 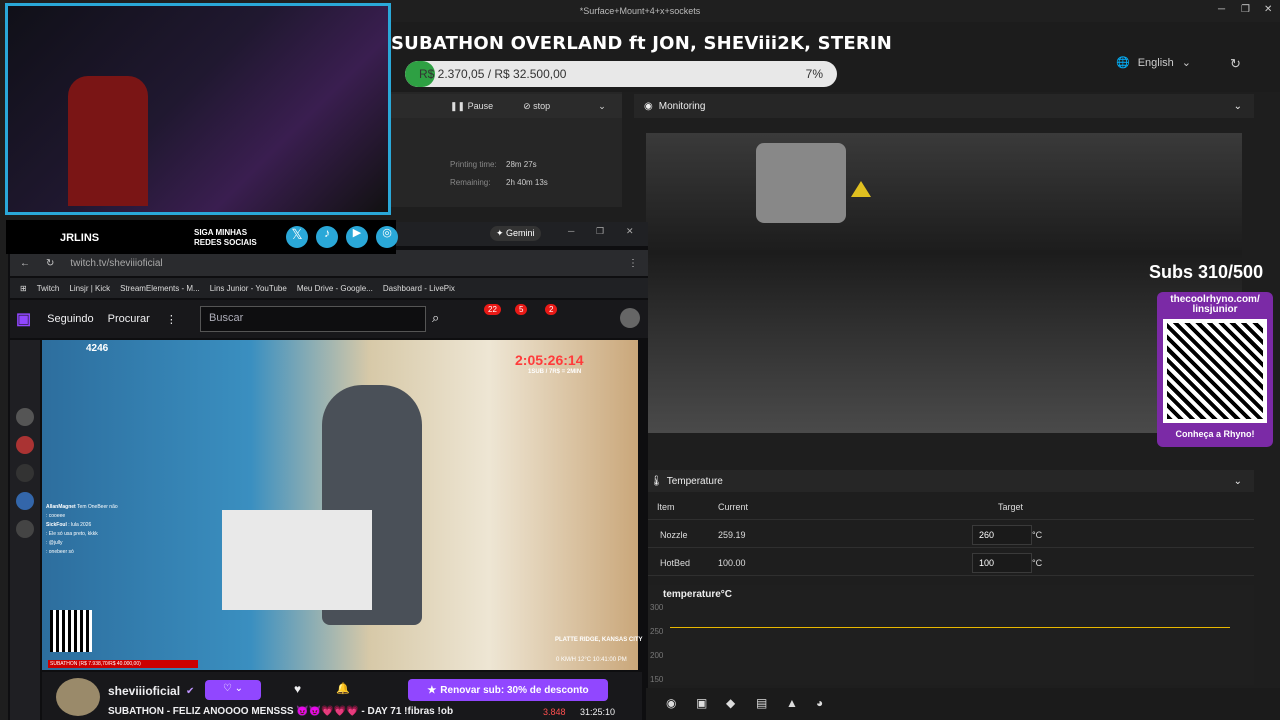 What do you see at coordinates (435, 318) in the screenshot?
I see `search-icon: ⌕` at bounding box center [435, 318].